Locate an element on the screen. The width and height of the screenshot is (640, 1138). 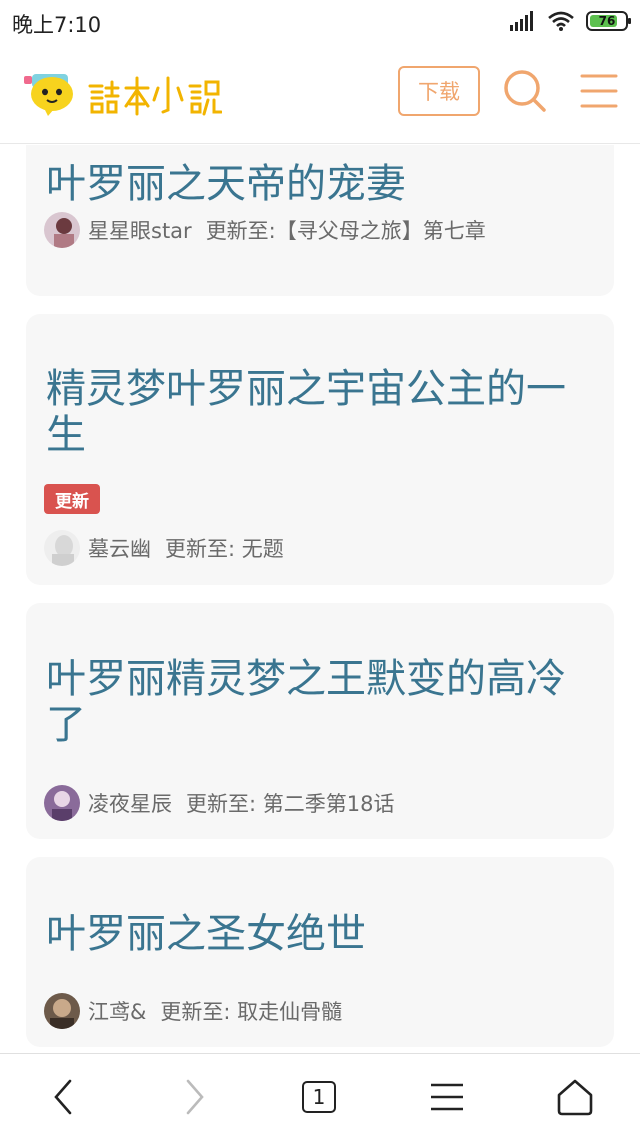
site-logo is located at coordinates (122, 94).